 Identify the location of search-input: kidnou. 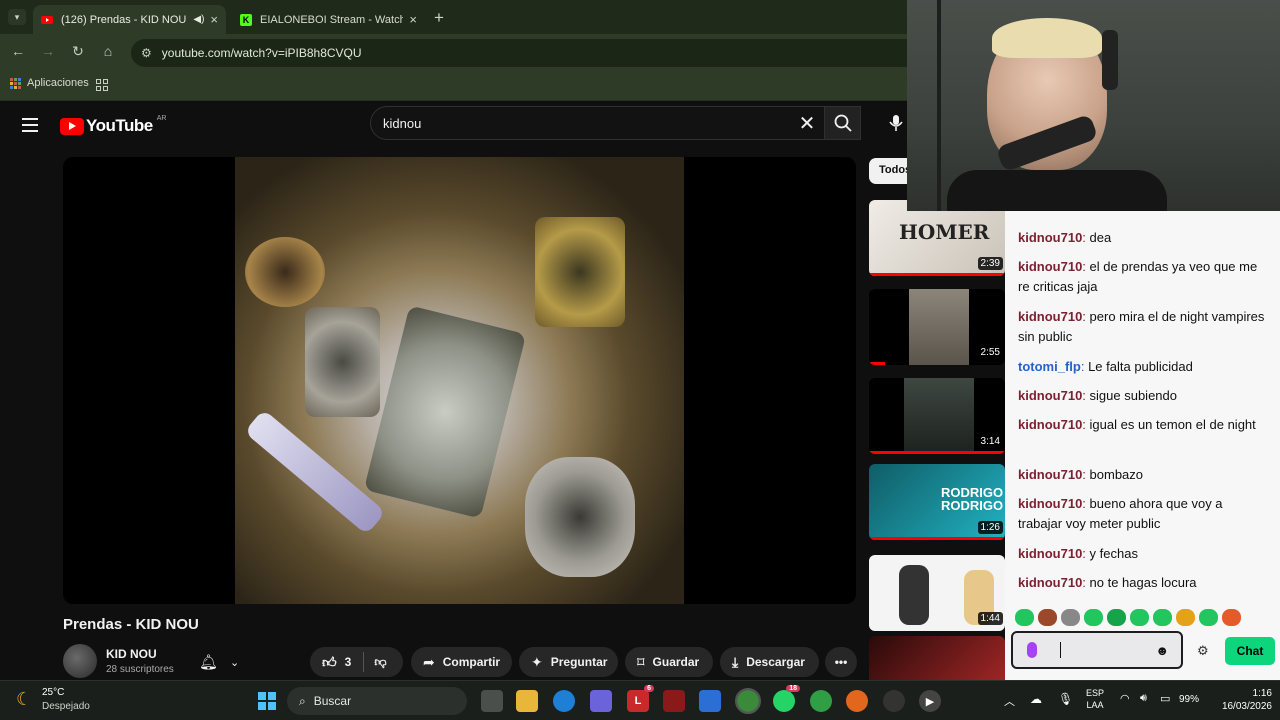
(586, 123).